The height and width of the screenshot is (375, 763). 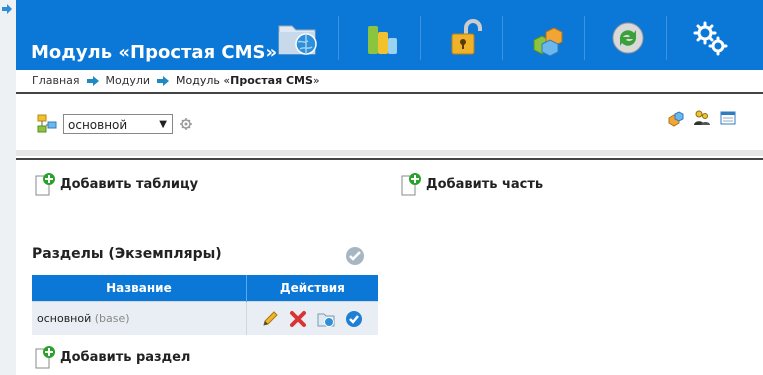 What do you see at coordinates (112, 318) in the screenshot?
I see `section-tag: (base)` at bounding box center [112, 318].